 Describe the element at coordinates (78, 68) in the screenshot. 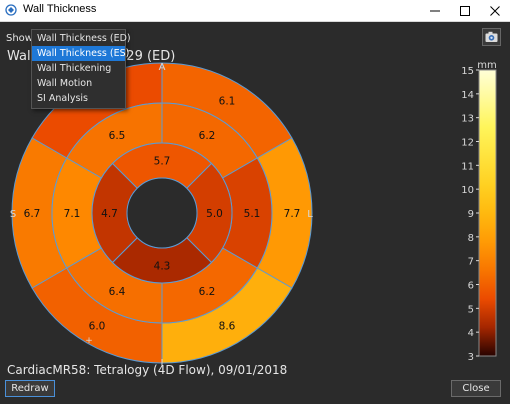

I see `dropdown-option-wall-thickening: Wall Thickening` at that location.